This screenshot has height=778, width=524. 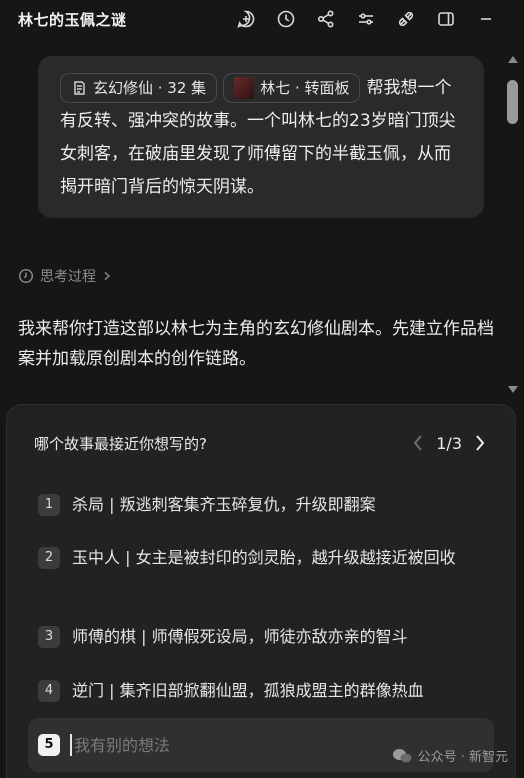 What do you see at coordinates (264, 557) in the screenshot?
I see `option-label: 玉中人 | 女主是被封印的剑灵胎，越升级越接近被回收` at bounding box center [264, 557].